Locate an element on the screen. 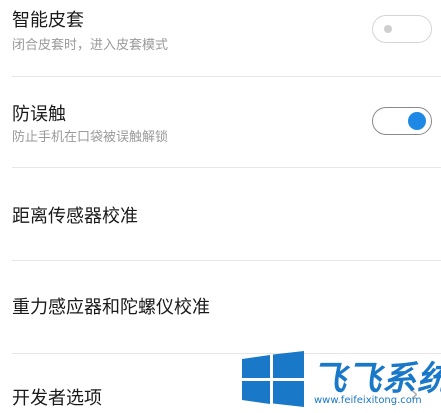  windows-logo-icon is located at coordinates (273, 379).